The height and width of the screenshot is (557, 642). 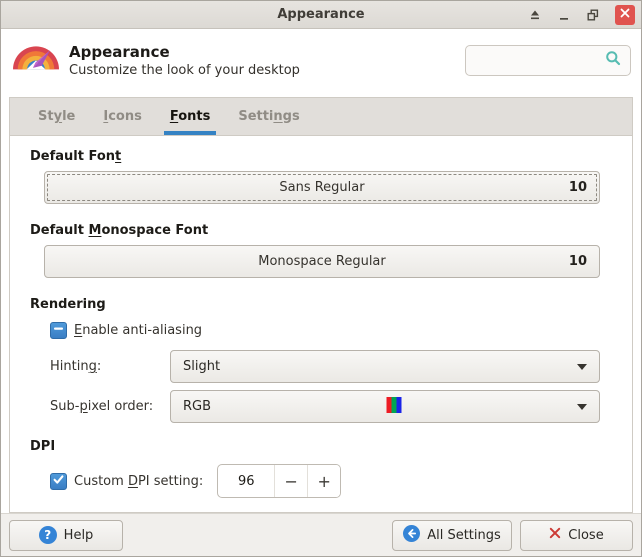 I want to click on help-button: ? Help, so click(x=66, y=535).